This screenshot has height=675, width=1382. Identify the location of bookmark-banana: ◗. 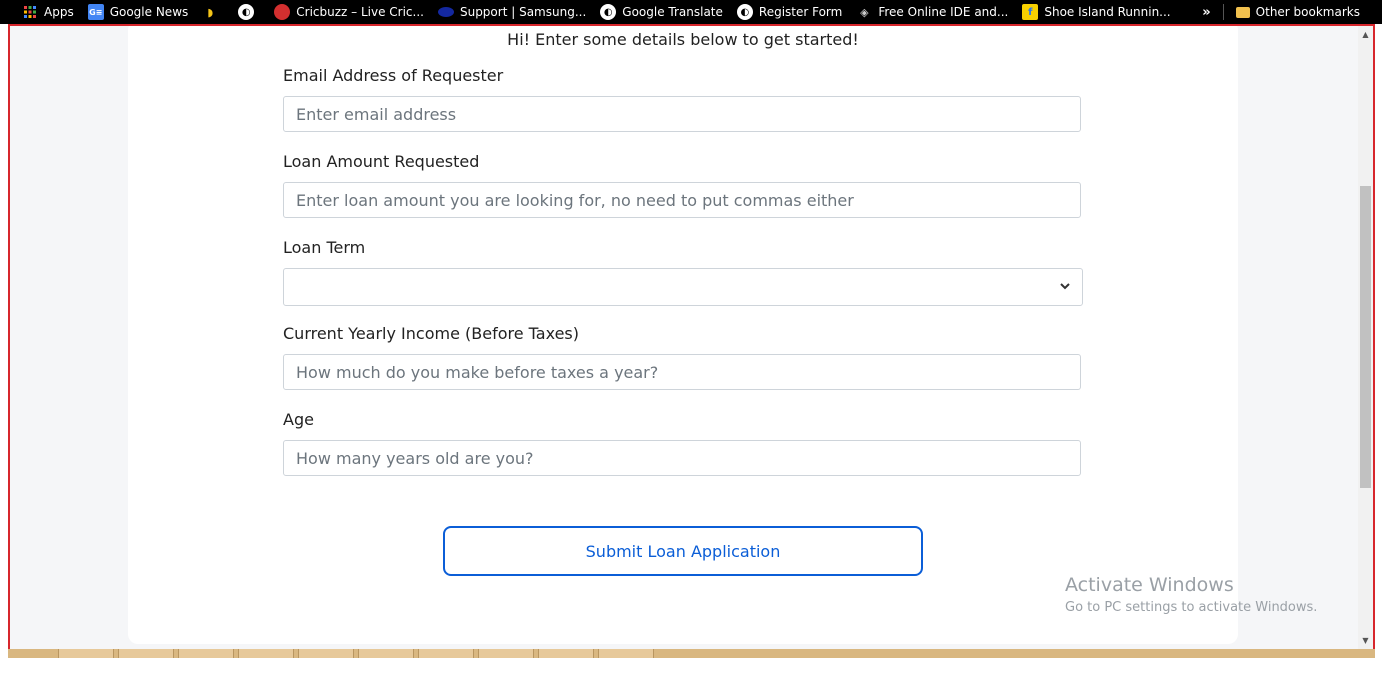
(213, 12).